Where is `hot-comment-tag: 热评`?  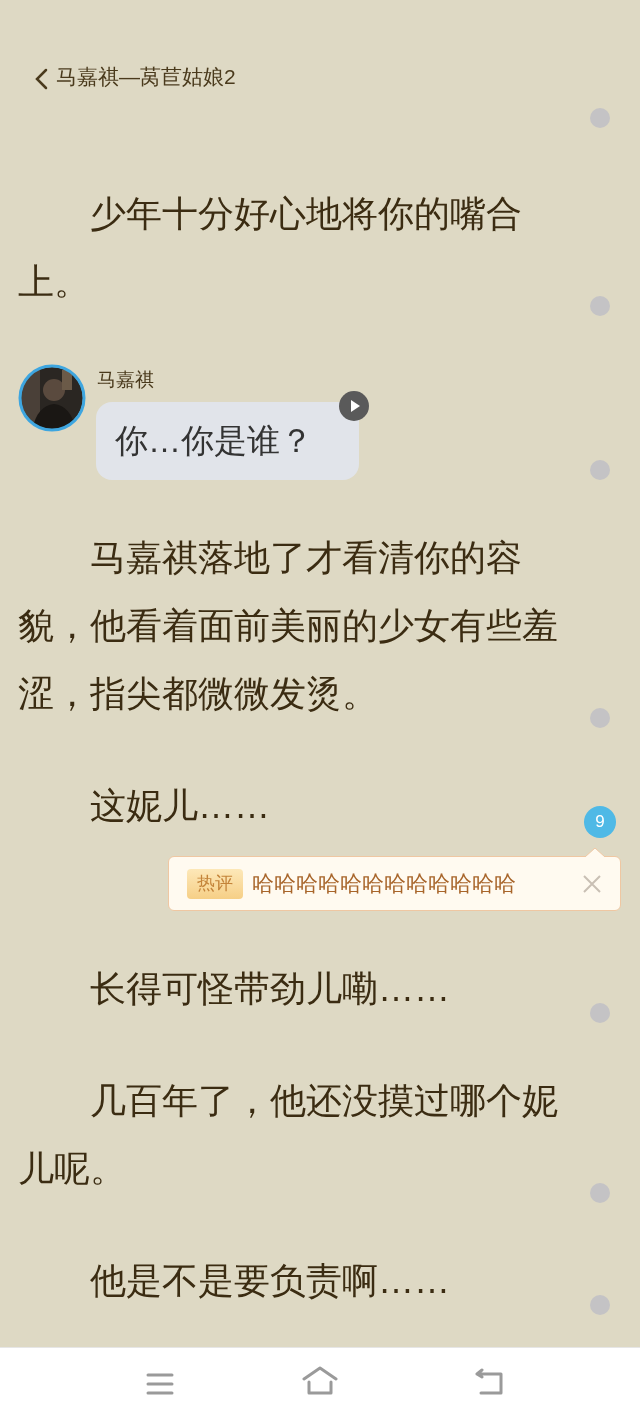 hot-comment-tag: 热评 is located at coordinates (215, 883).